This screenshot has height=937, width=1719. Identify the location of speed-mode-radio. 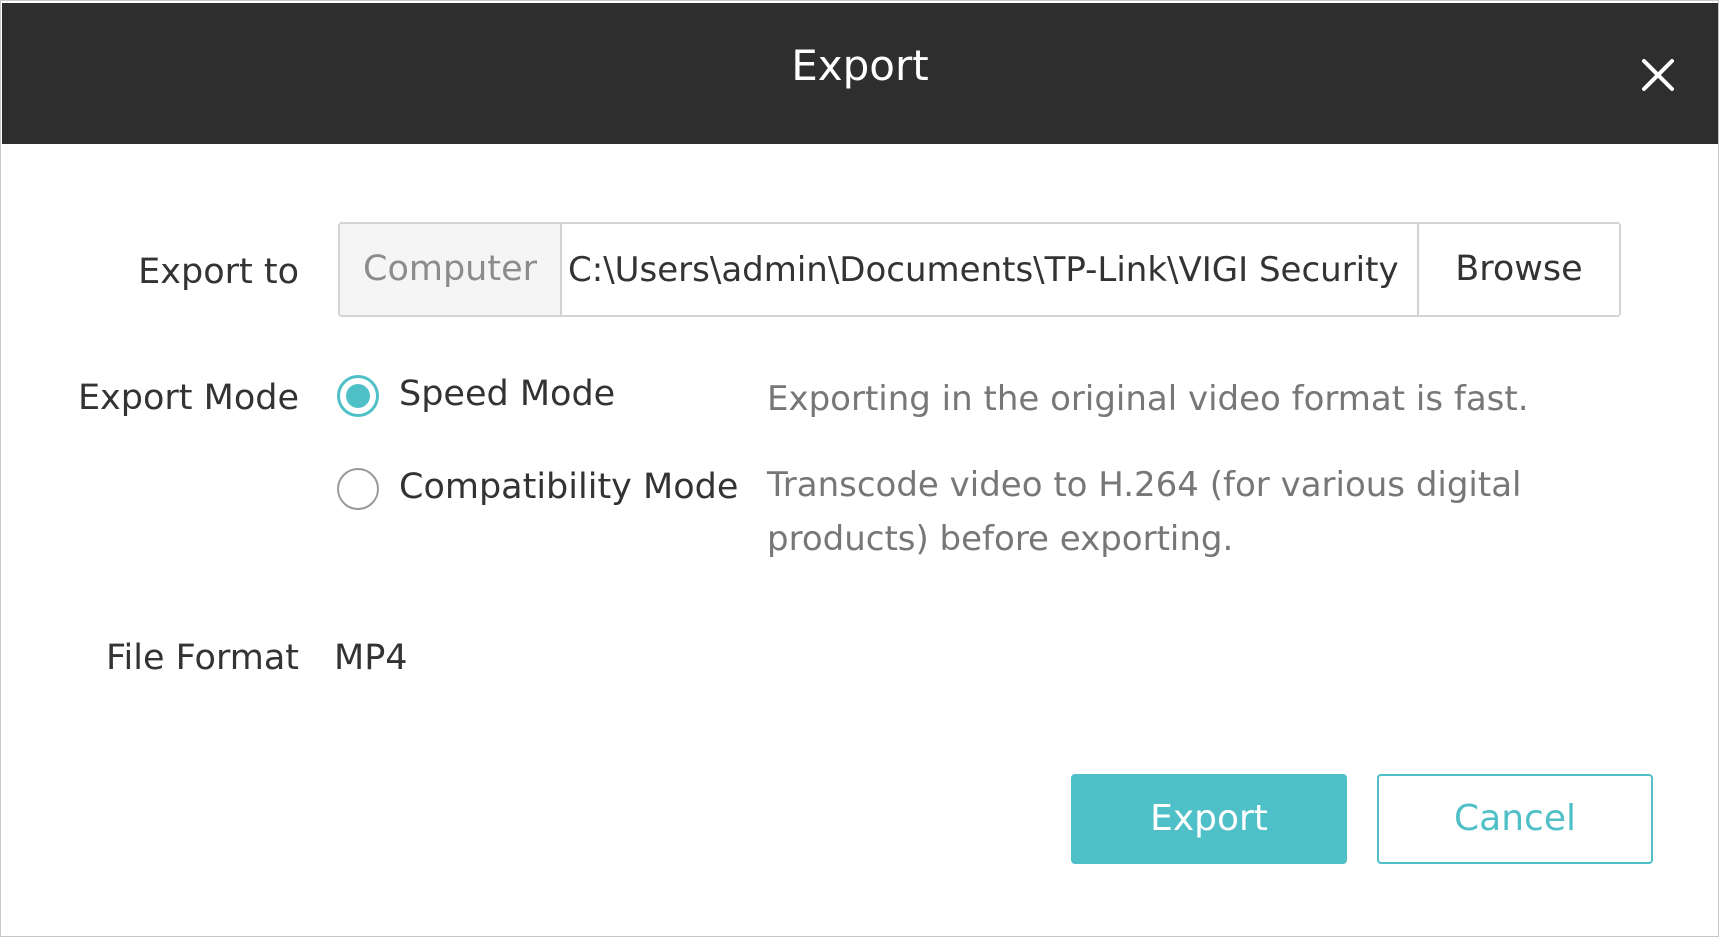
(358, 396).